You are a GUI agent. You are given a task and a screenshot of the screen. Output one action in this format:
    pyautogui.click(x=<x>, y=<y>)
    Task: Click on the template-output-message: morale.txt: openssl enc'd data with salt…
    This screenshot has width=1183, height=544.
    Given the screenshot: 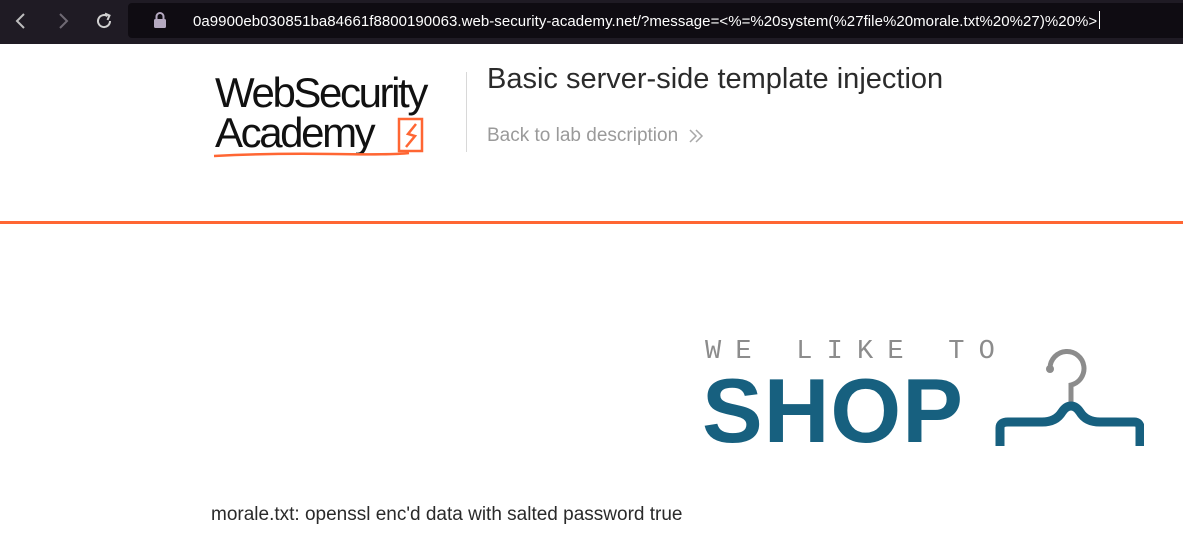 What is the action you would take?
    pyautogui.click(x=447, y=514)
    